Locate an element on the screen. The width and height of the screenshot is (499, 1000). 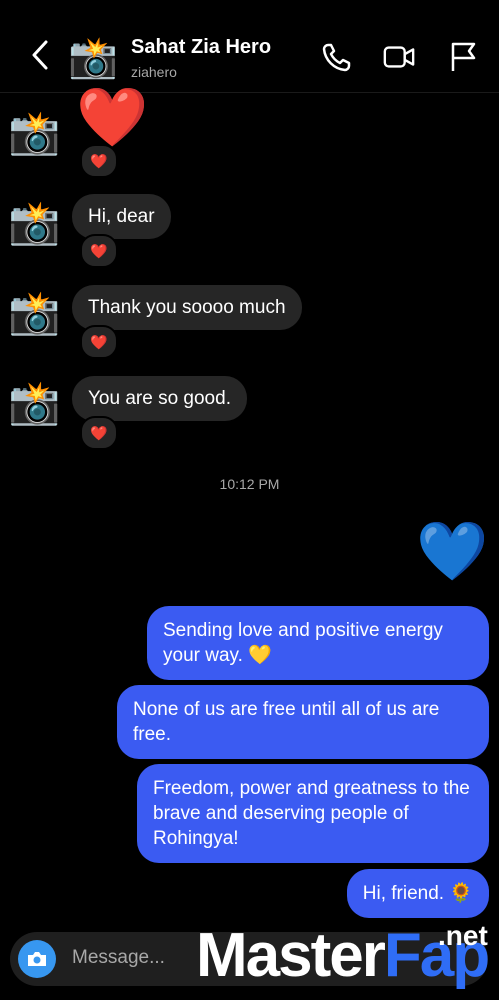
back-icon is located at coordinates (40, 55).